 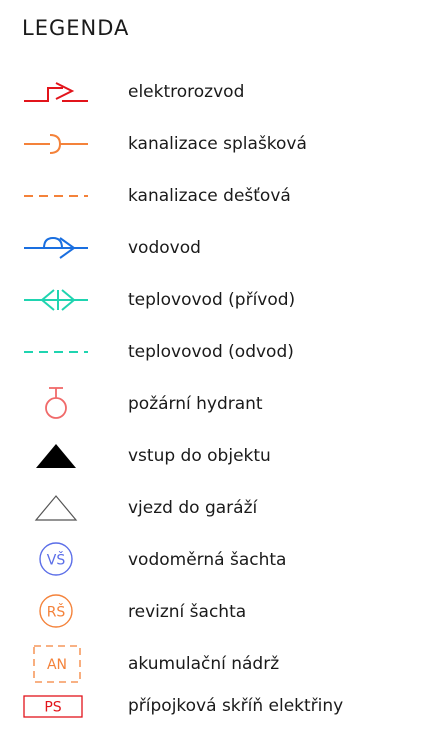 What do you see at coordinates (58, 508) in the screenshot?
I see `garage-entrance-icon` at bounding box center [58, 508].